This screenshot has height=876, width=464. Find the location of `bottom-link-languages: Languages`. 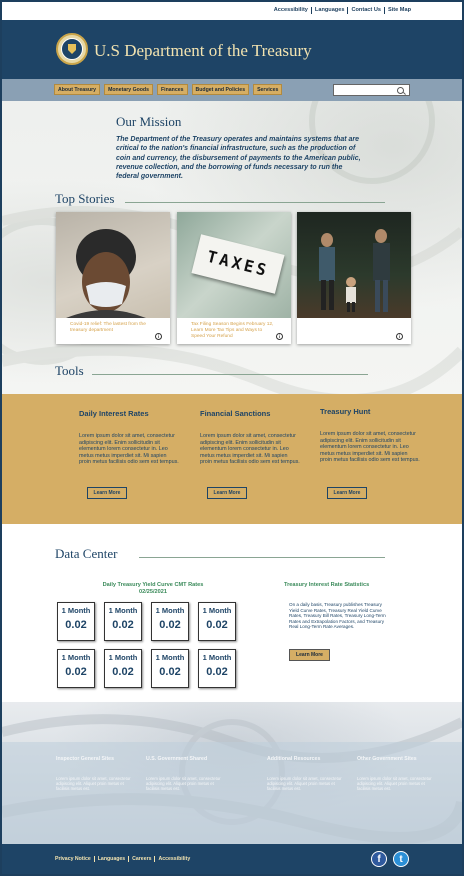

bottom-link-languages: Languages is located at coordinates (112, 859).